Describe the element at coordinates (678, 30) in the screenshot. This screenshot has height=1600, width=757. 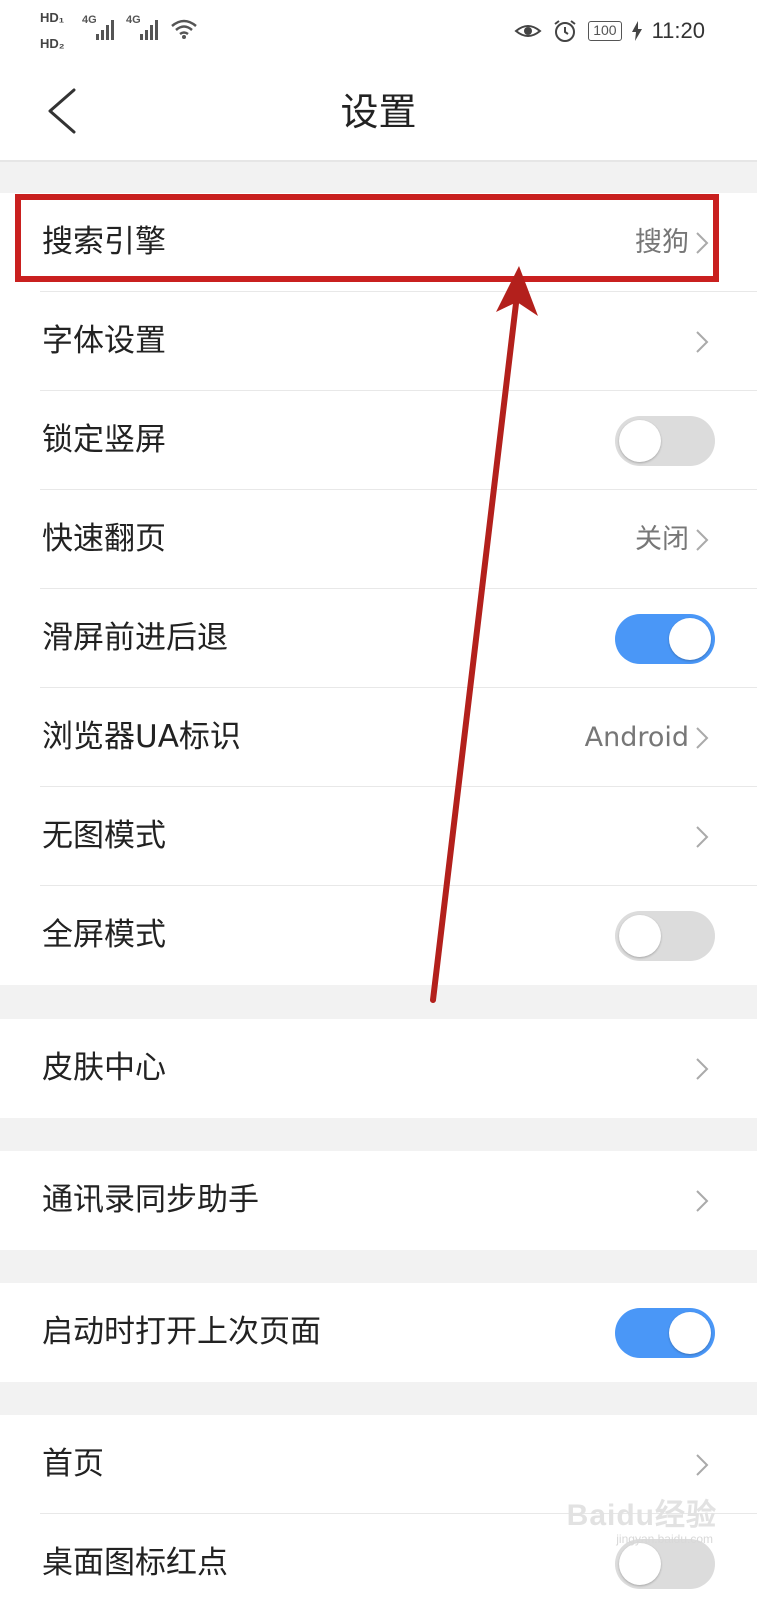
I see `clock: 11:20` at that location.